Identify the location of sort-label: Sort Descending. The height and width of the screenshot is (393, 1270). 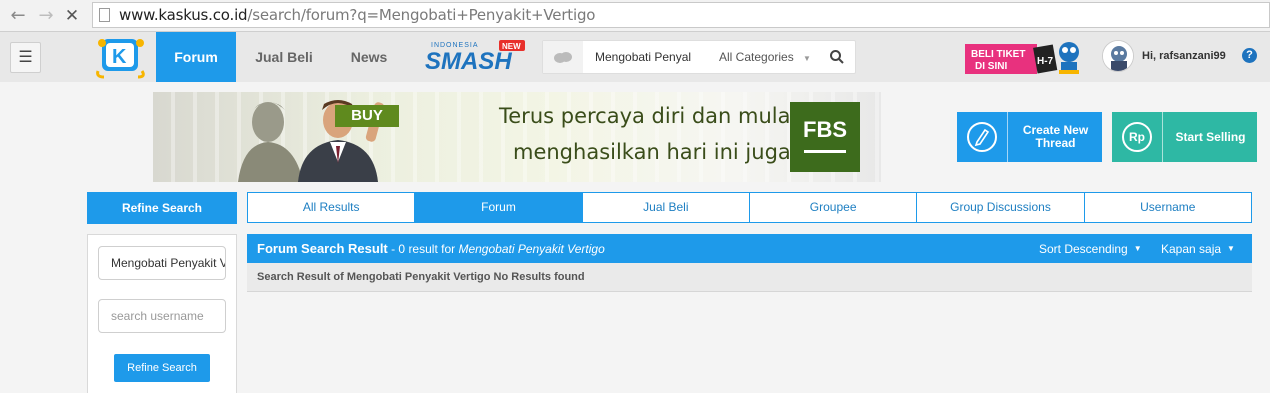
(1083, 249).